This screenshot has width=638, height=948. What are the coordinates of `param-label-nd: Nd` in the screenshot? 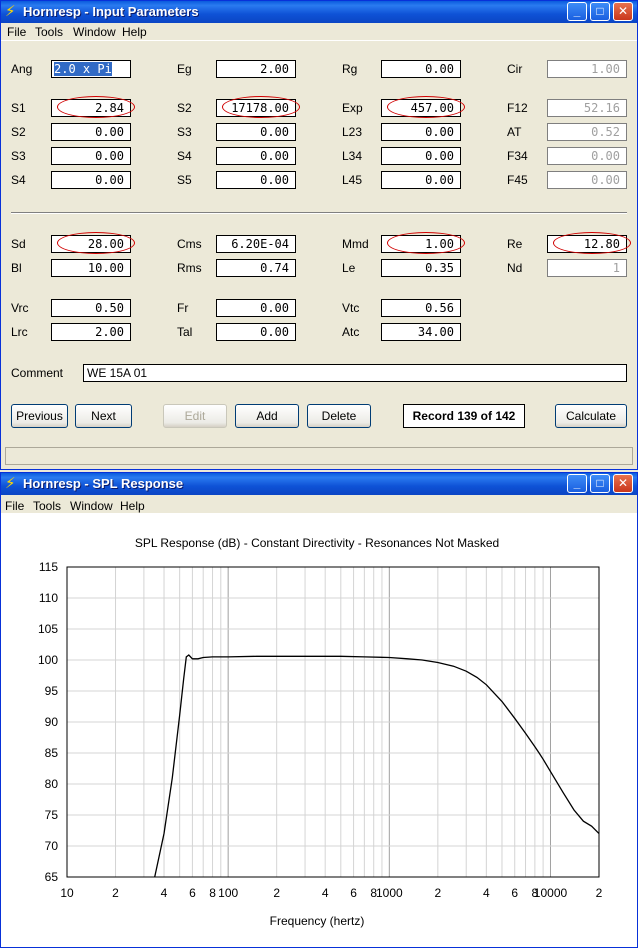 It's located at (515, 268).